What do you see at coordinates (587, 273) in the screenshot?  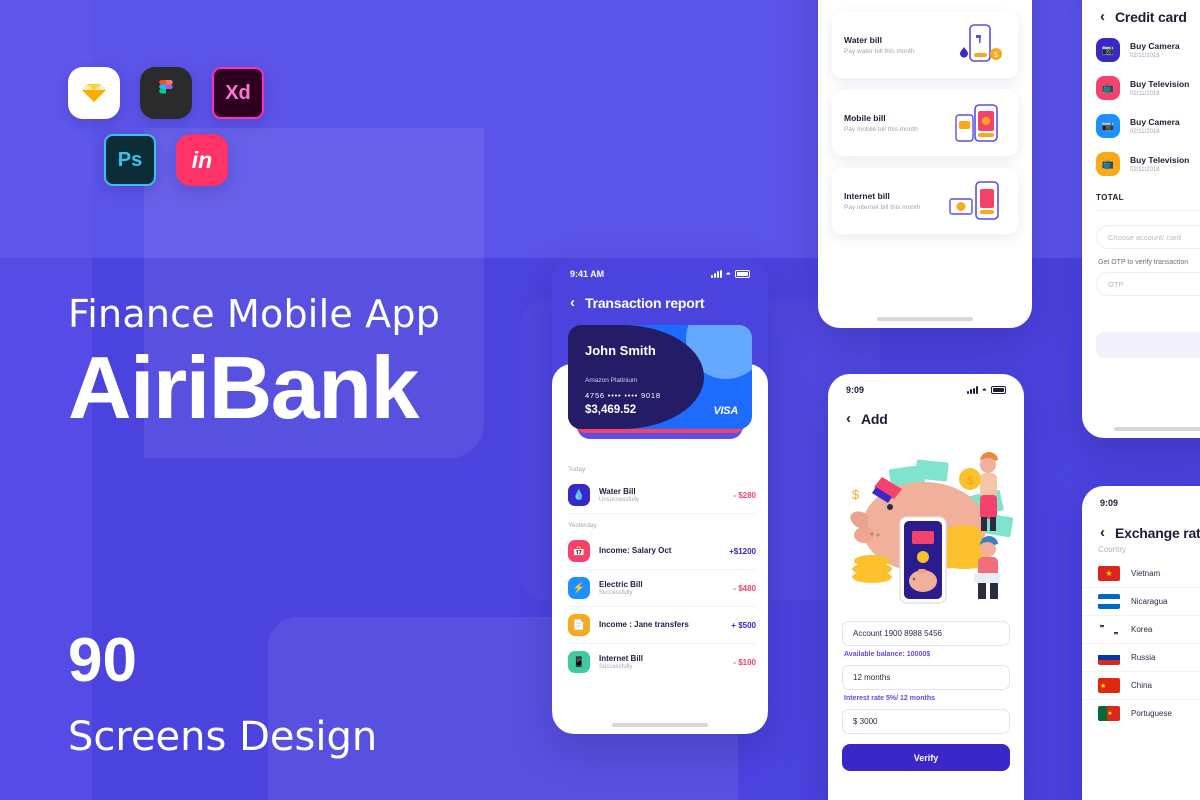 I see `status-time: 9:41 AM` at bounding box center [587, 273].